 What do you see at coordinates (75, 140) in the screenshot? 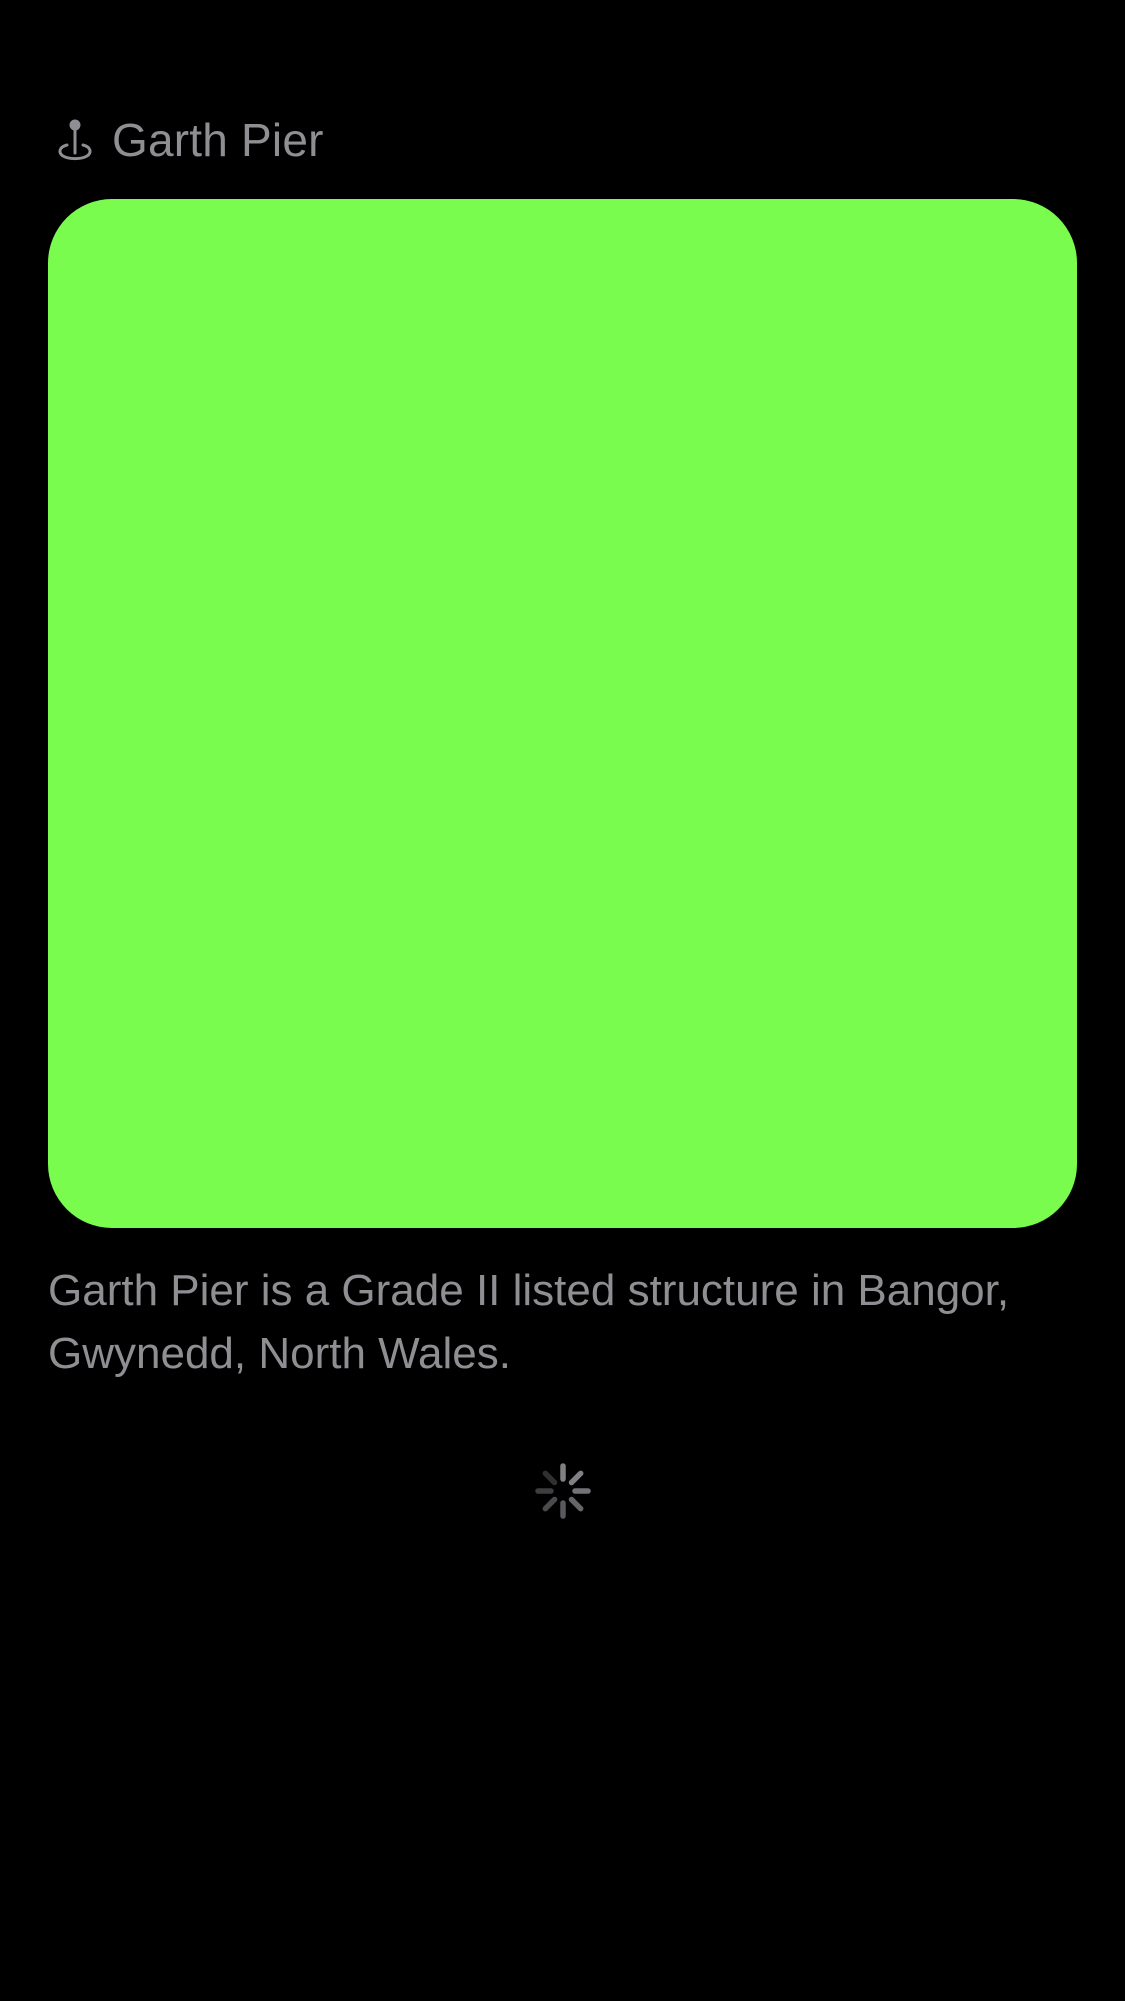
I see `landmark-pin-icon` at bounding box center [75, 140].